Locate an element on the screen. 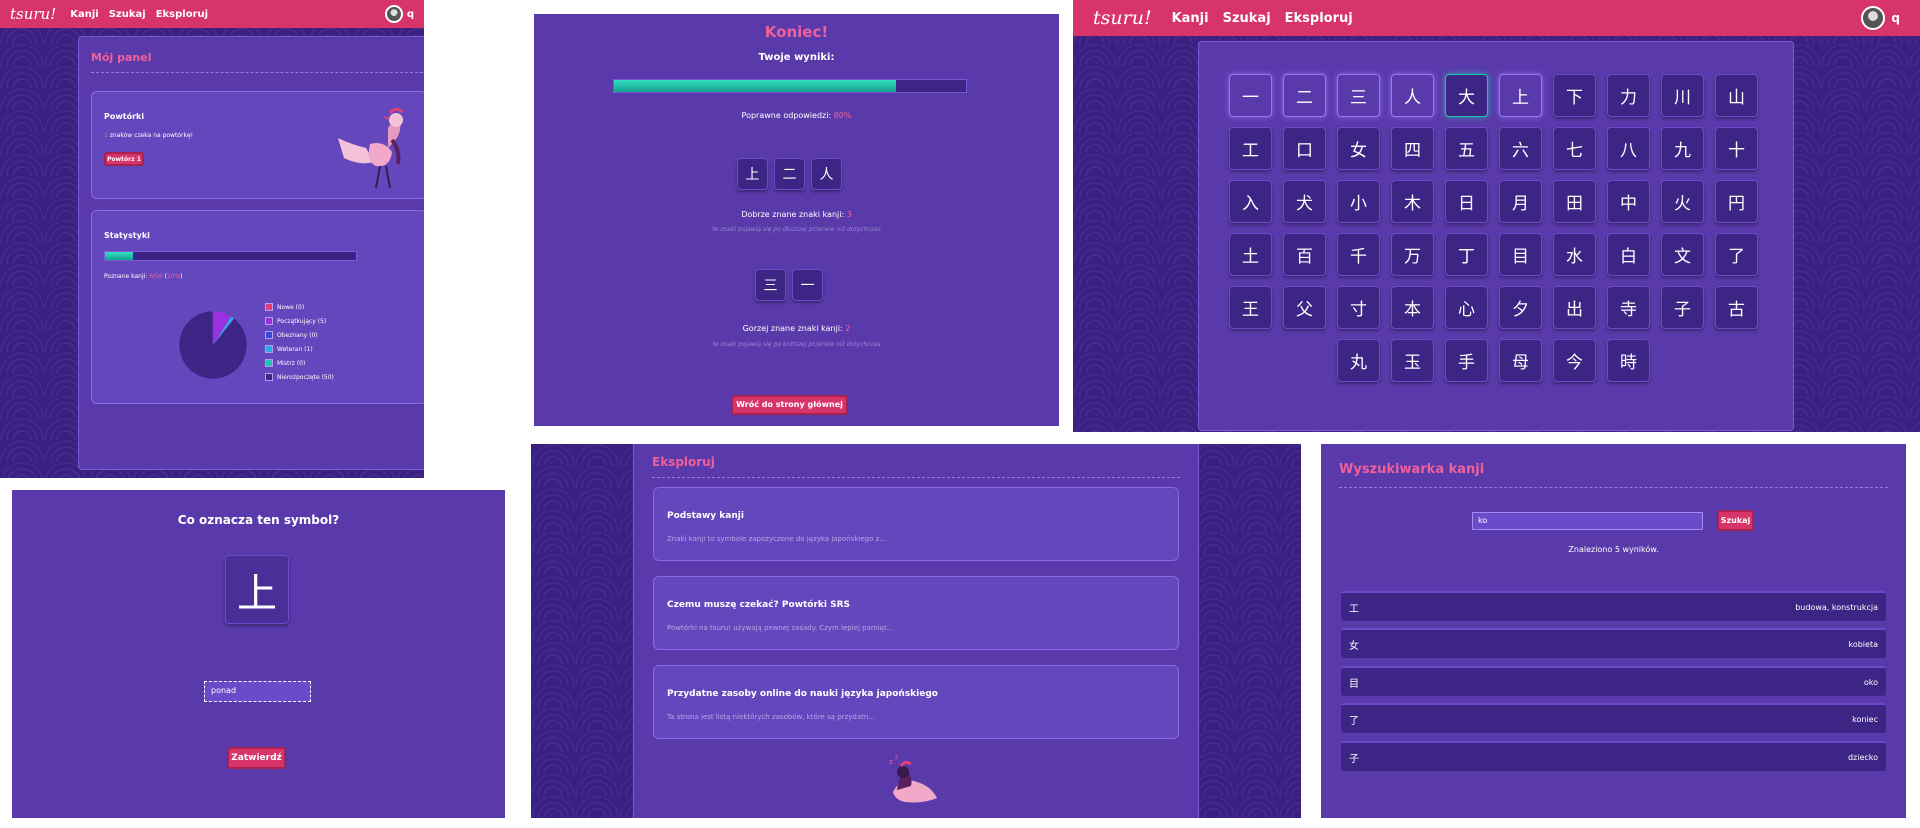 The width and height of the screenshot is (1920, 828). kanji-tile: 母 is located at coordinates (1520, 360).